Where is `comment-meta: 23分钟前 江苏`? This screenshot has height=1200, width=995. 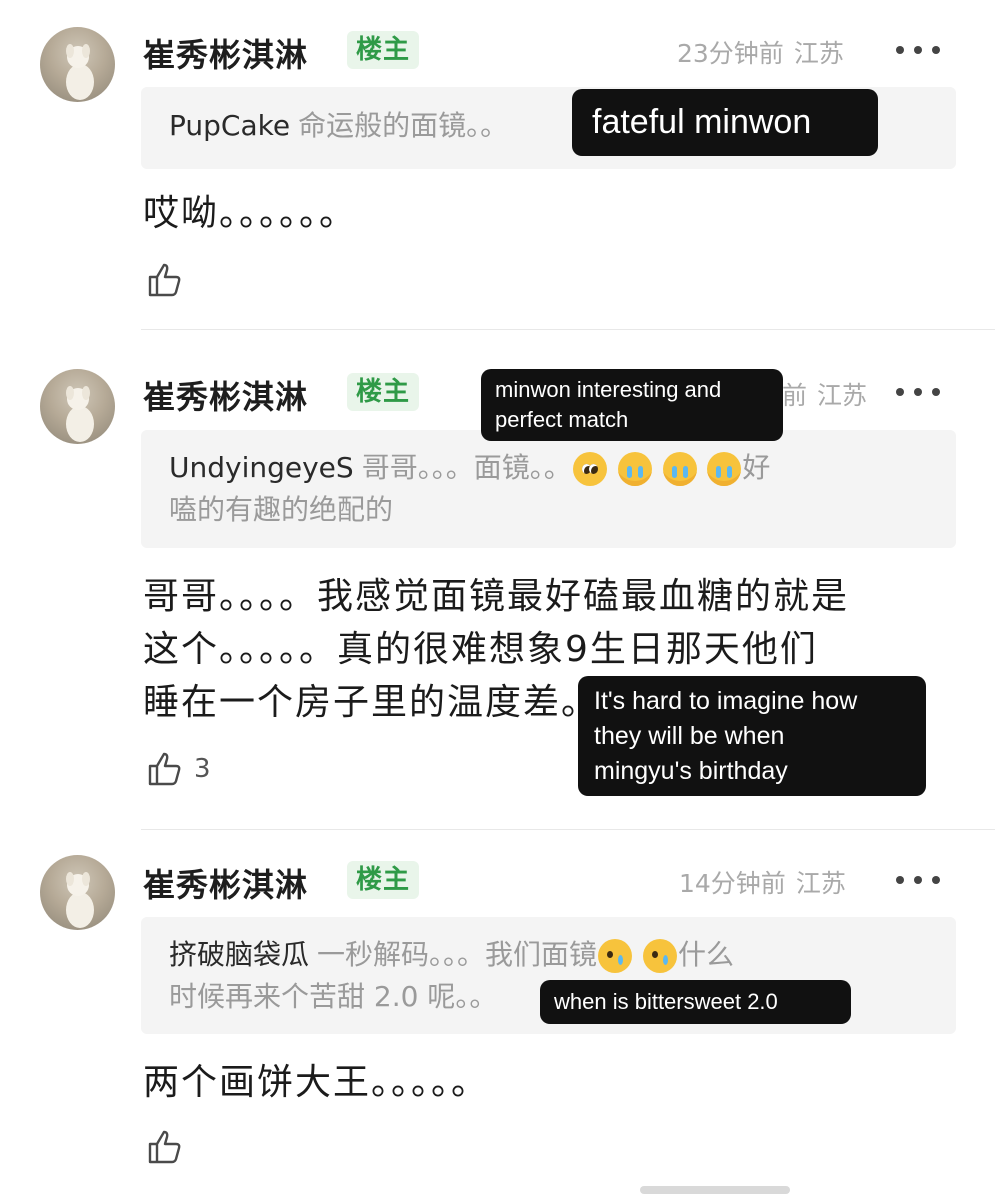
comment-meta: 23分钟前 江苏 is located at coordinates (760, 52).